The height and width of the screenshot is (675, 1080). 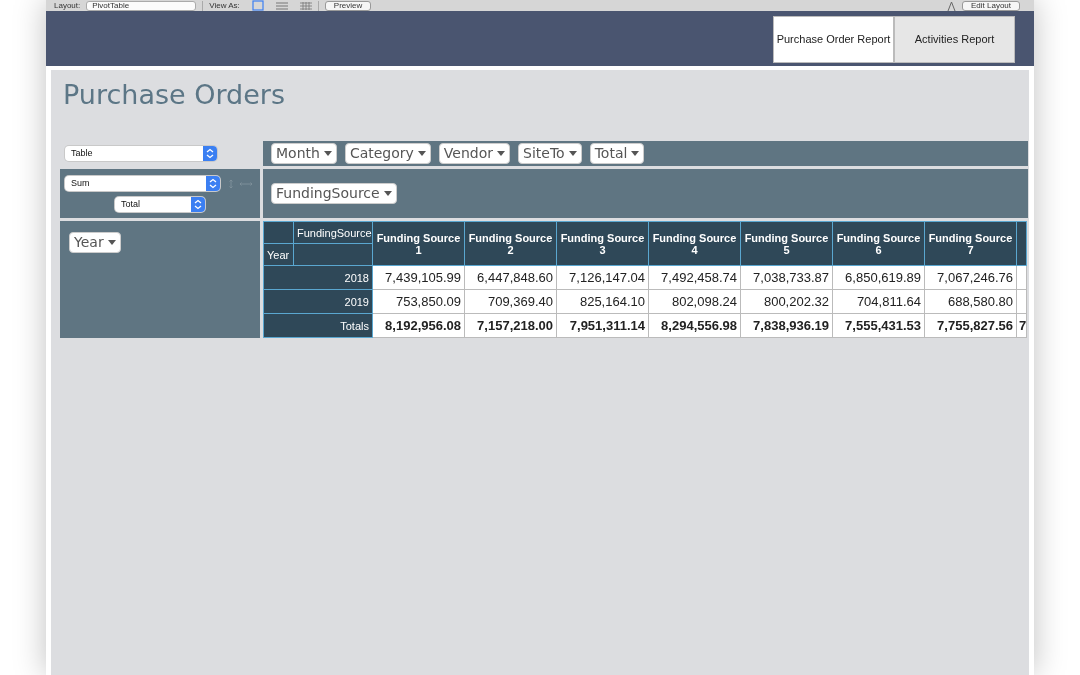 What do you see at coordinates (602, 243) in the screenshot?
I see `column-header: Funding Source 3` at bounding box center [602, 243].